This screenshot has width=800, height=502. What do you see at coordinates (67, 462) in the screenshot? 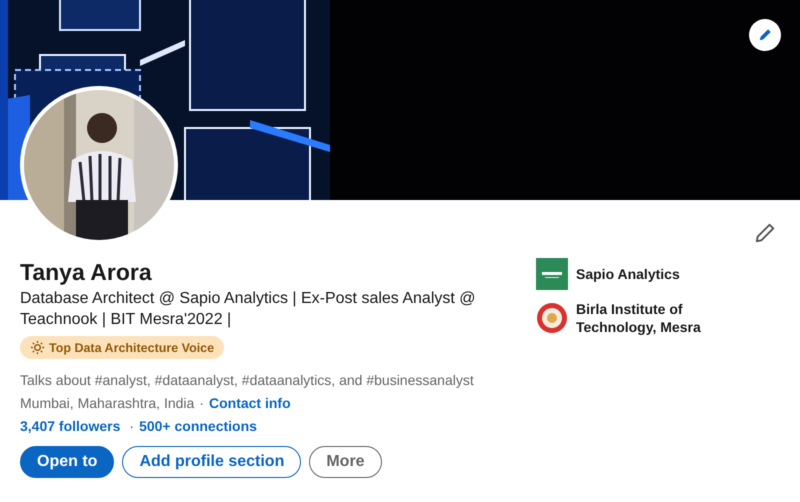
I see `open-to-button: Open to` at bounding box center [67, 462].